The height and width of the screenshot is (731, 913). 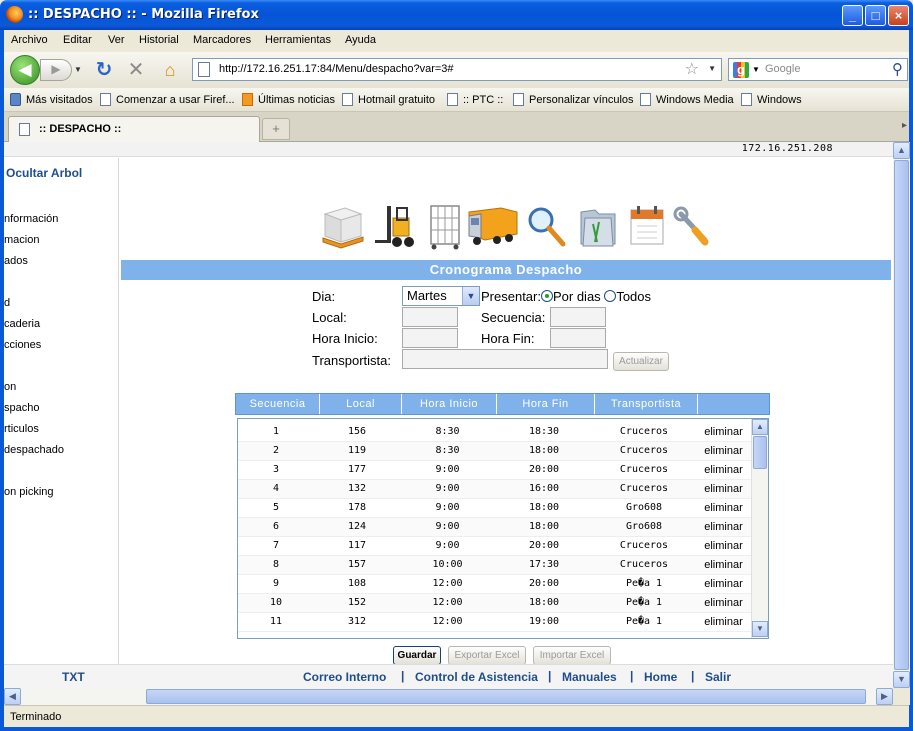 I want to click on minimize-button: _, so click(x=852, y=15).